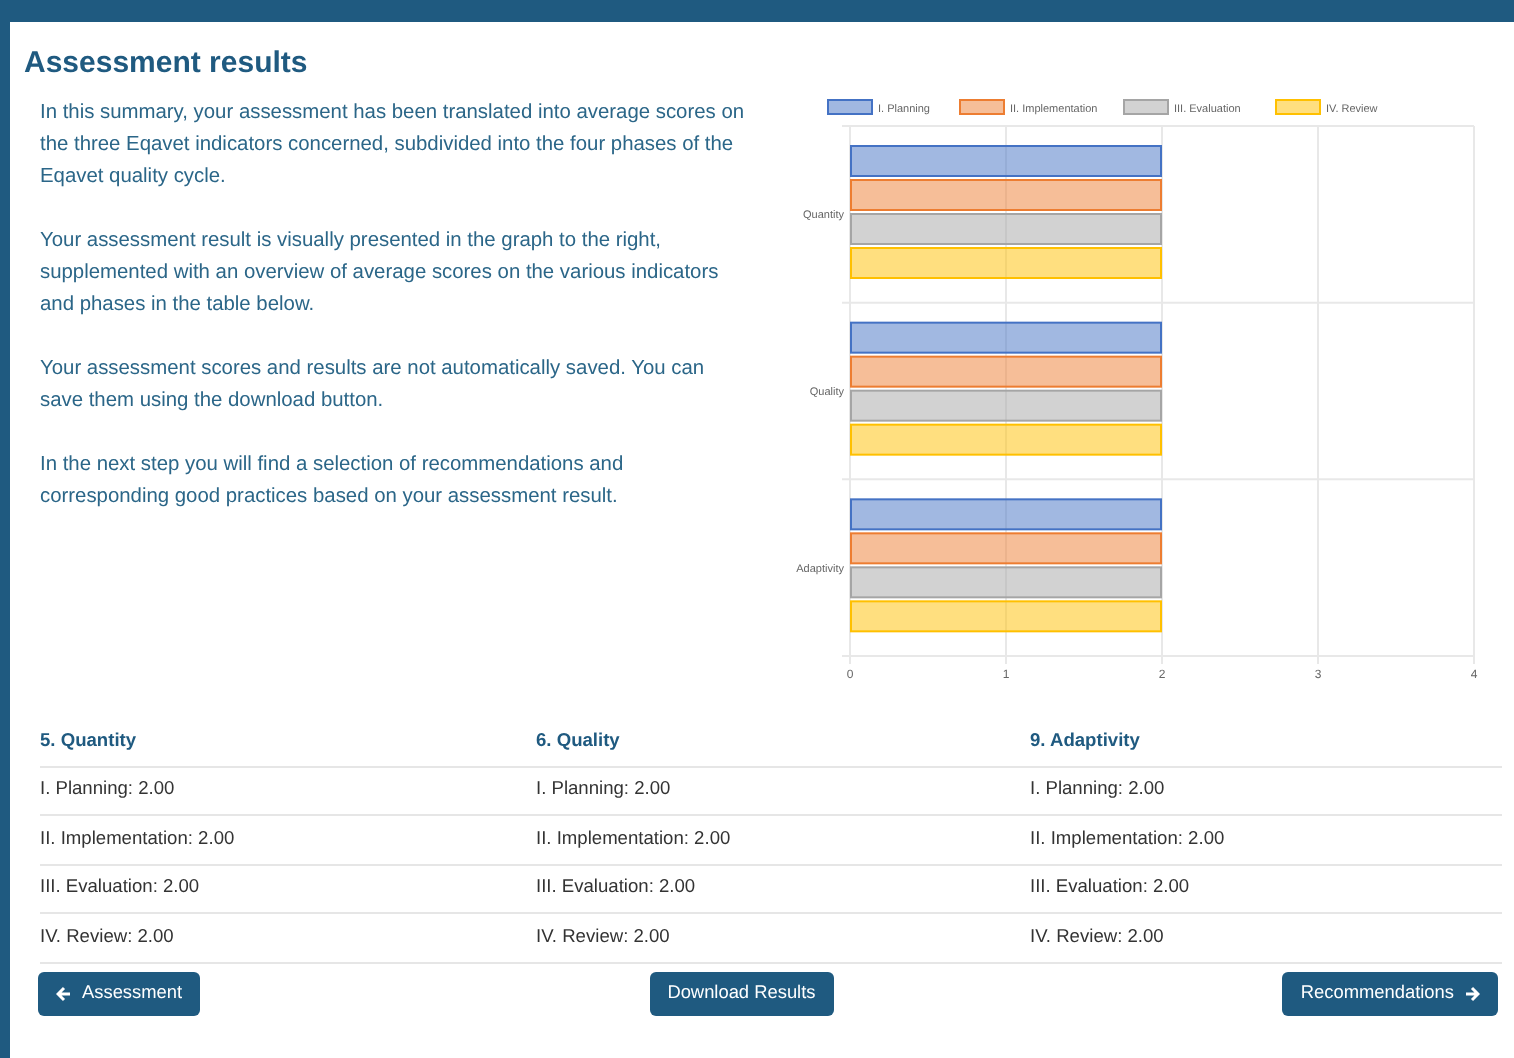 The image size is (1514, 1058). What do you see at coordinates (1390, 993) in the screenshot?
I see `nav-button: Recommendations` at bounding box center [1390, 993].